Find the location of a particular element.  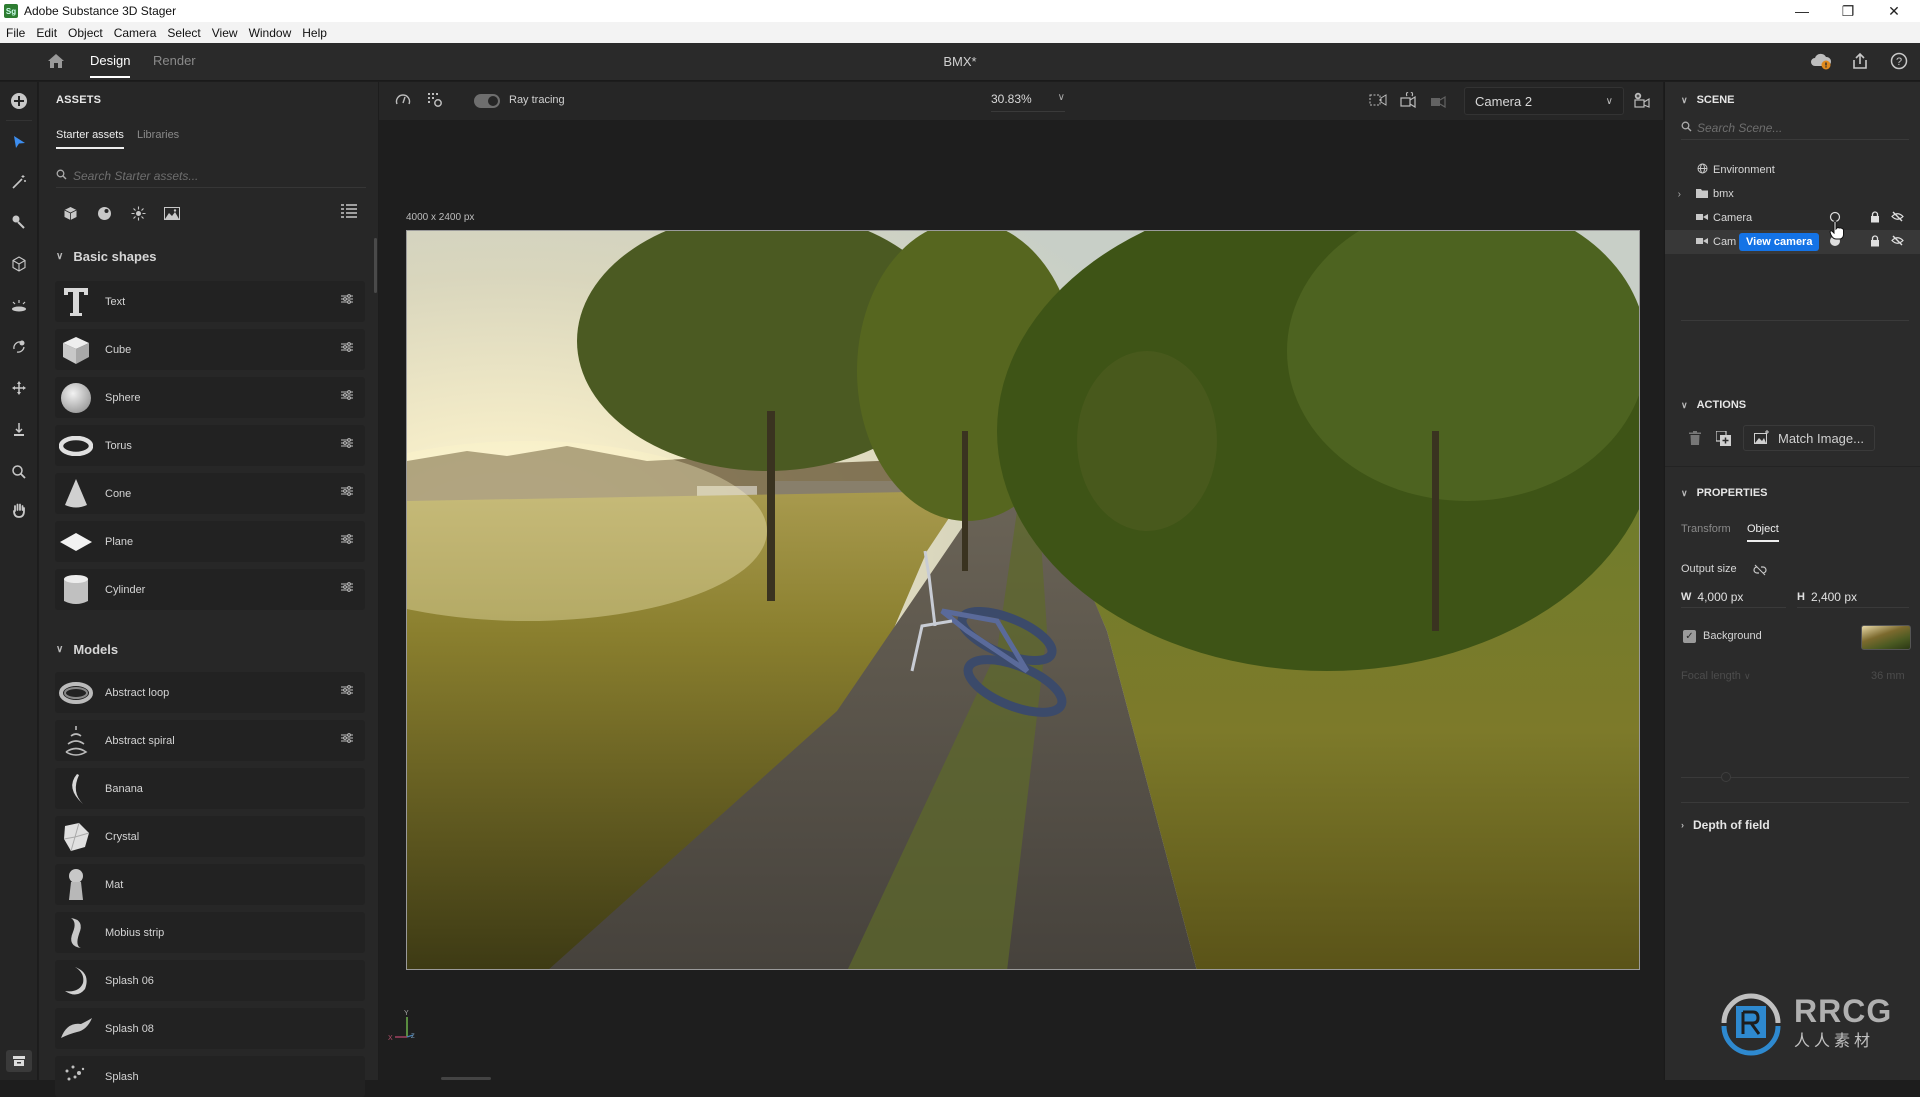

tab-render: Render is located at coordinates (174, 60).